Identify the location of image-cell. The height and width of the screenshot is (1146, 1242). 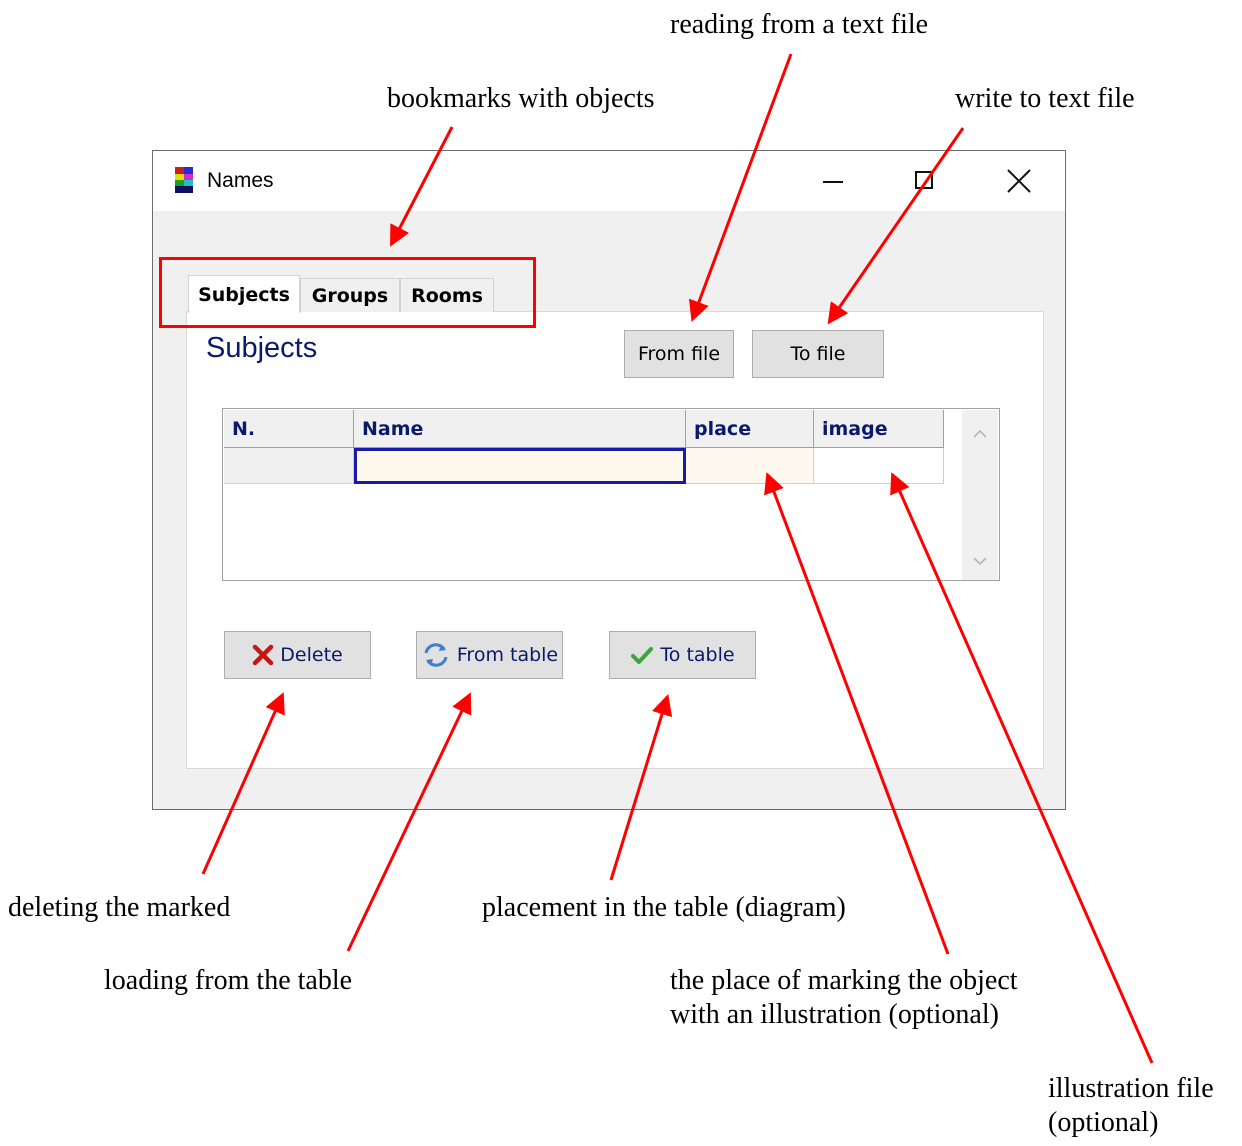
(879, 466).